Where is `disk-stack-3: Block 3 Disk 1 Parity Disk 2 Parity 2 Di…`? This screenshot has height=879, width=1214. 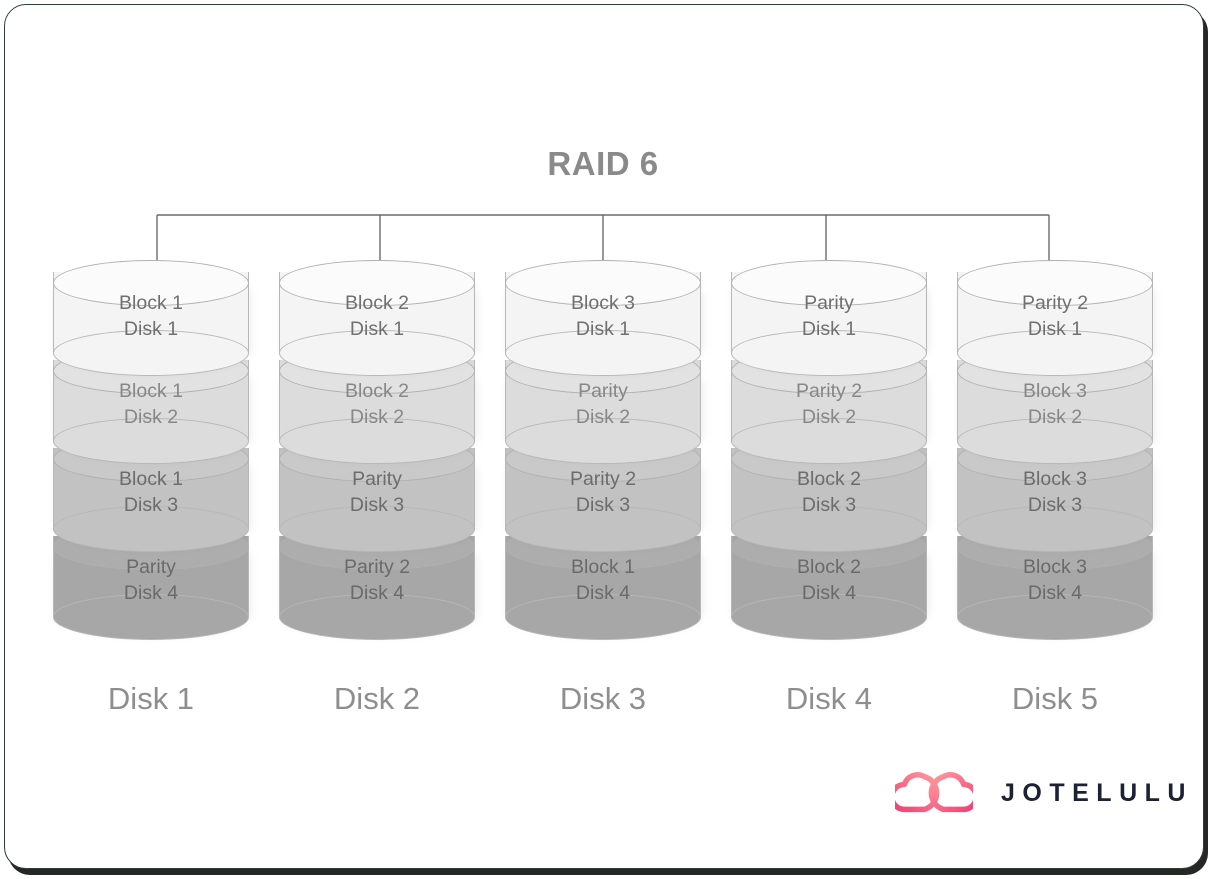 disk-stack-3: Block 3 Disk 1 Parity Disk 2 Parity 2 Di… is located at coordinates (603, 452).